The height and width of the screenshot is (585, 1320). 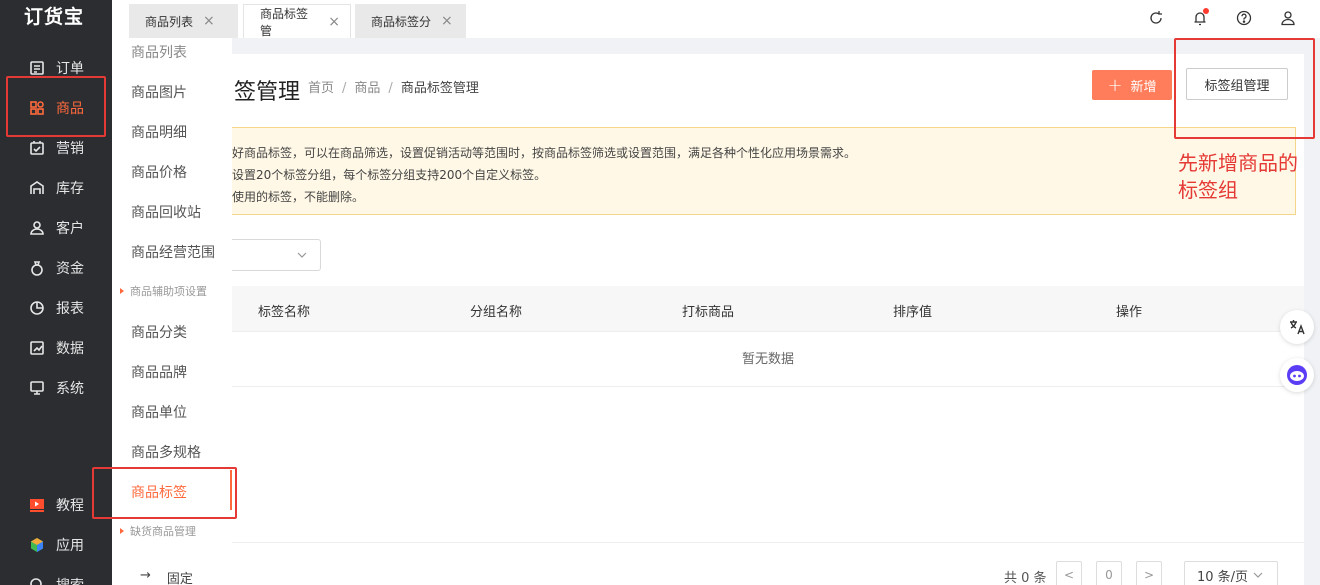 What do you see at coordinates (1297, 327) in the screenshot?
I see `translate-icon` at bounding box center [1297, 327].